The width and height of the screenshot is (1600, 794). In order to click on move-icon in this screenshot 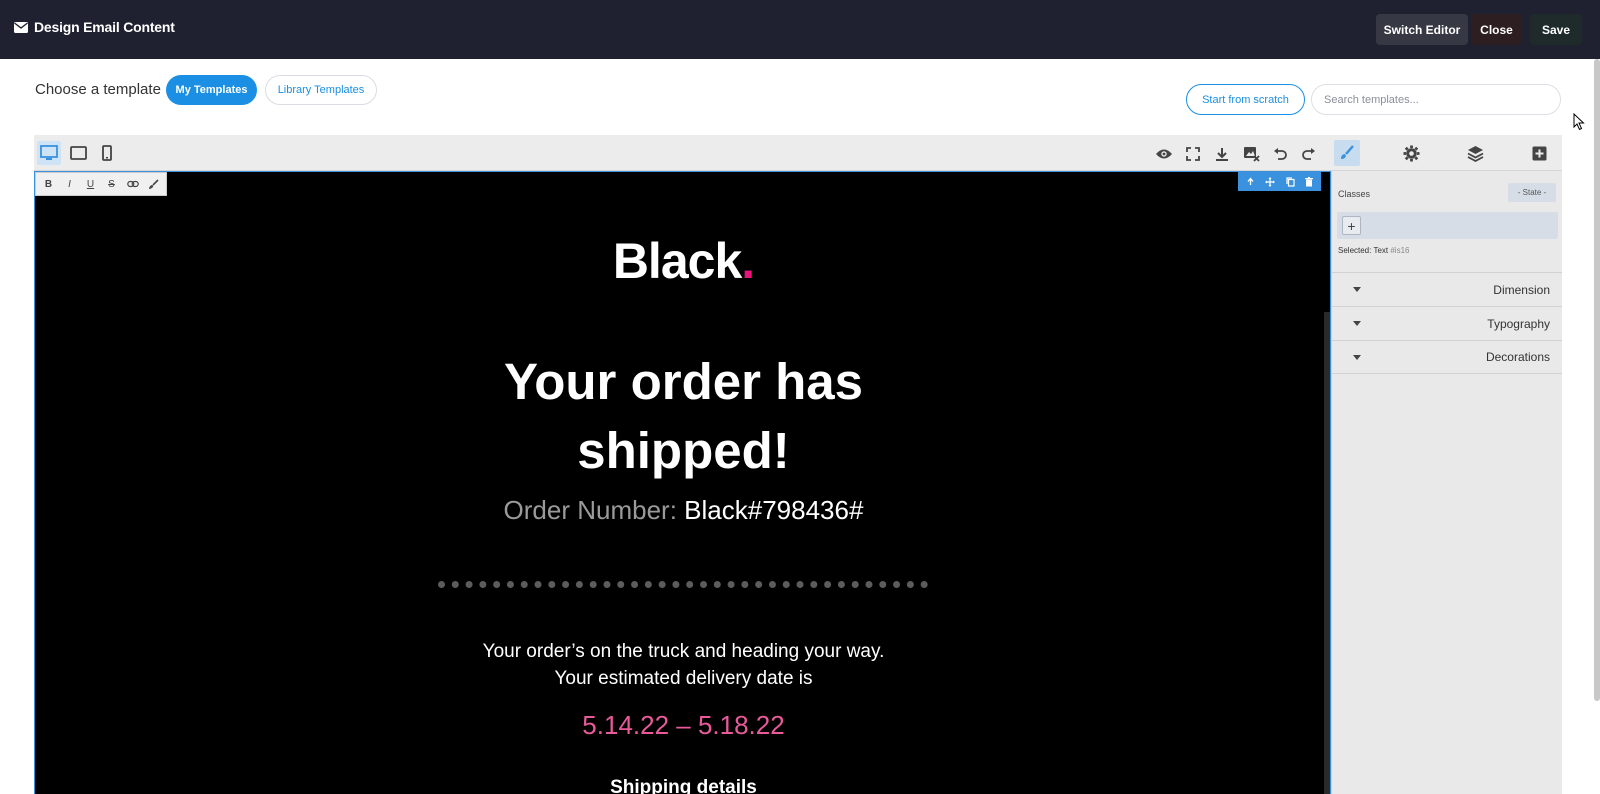, I will do `click(1270, 181)`.